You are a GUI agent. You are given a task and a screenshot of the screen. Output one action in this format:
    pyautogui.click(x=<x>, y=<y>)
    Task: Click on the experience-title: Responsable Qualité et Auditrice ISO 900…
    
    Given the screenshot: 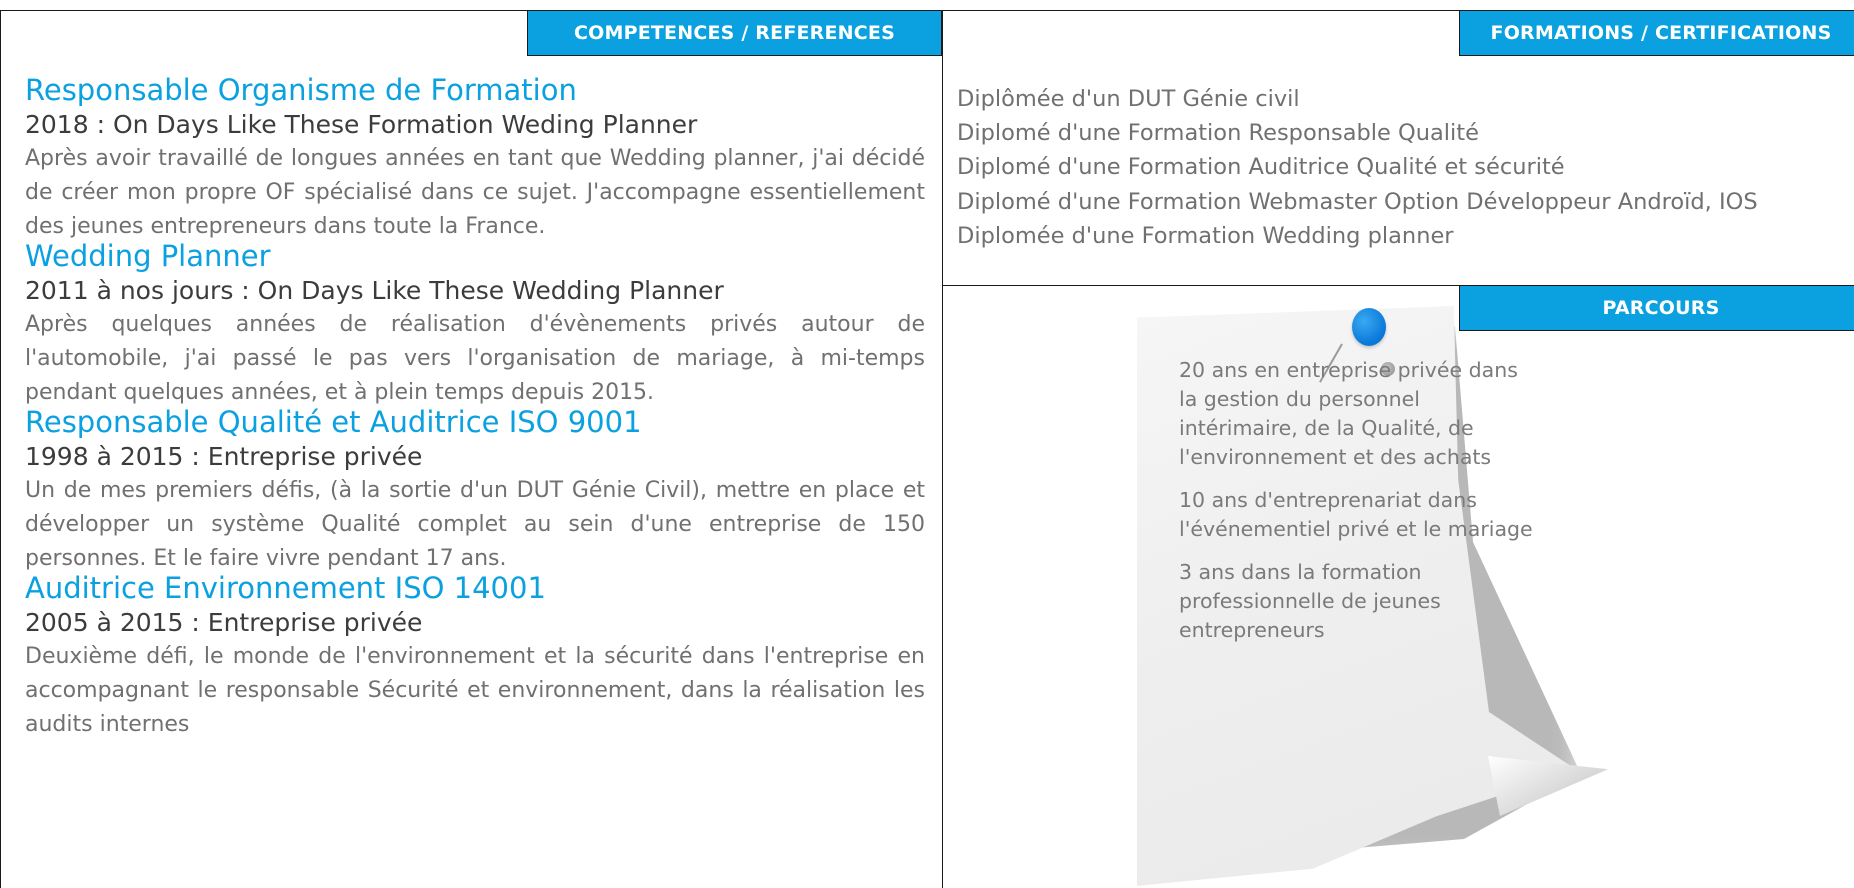 What is the action you would take?
    pyautogui.click(x=333, y=422)
    